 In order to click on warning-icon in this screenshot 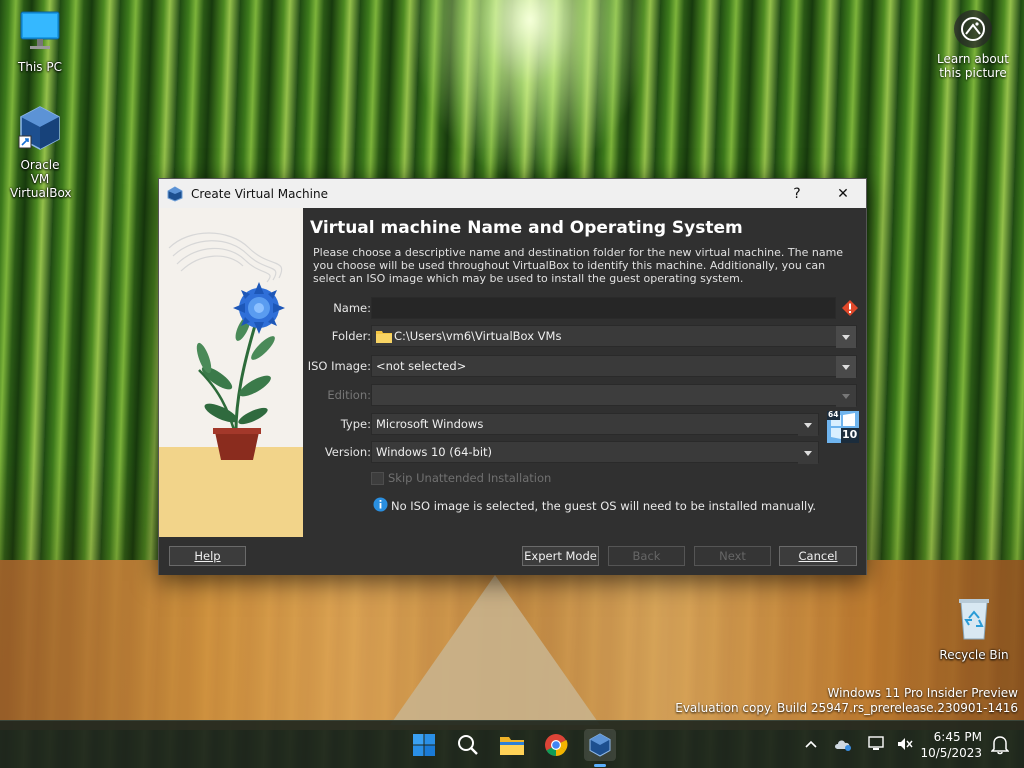, I will do `click(850, 309)`.